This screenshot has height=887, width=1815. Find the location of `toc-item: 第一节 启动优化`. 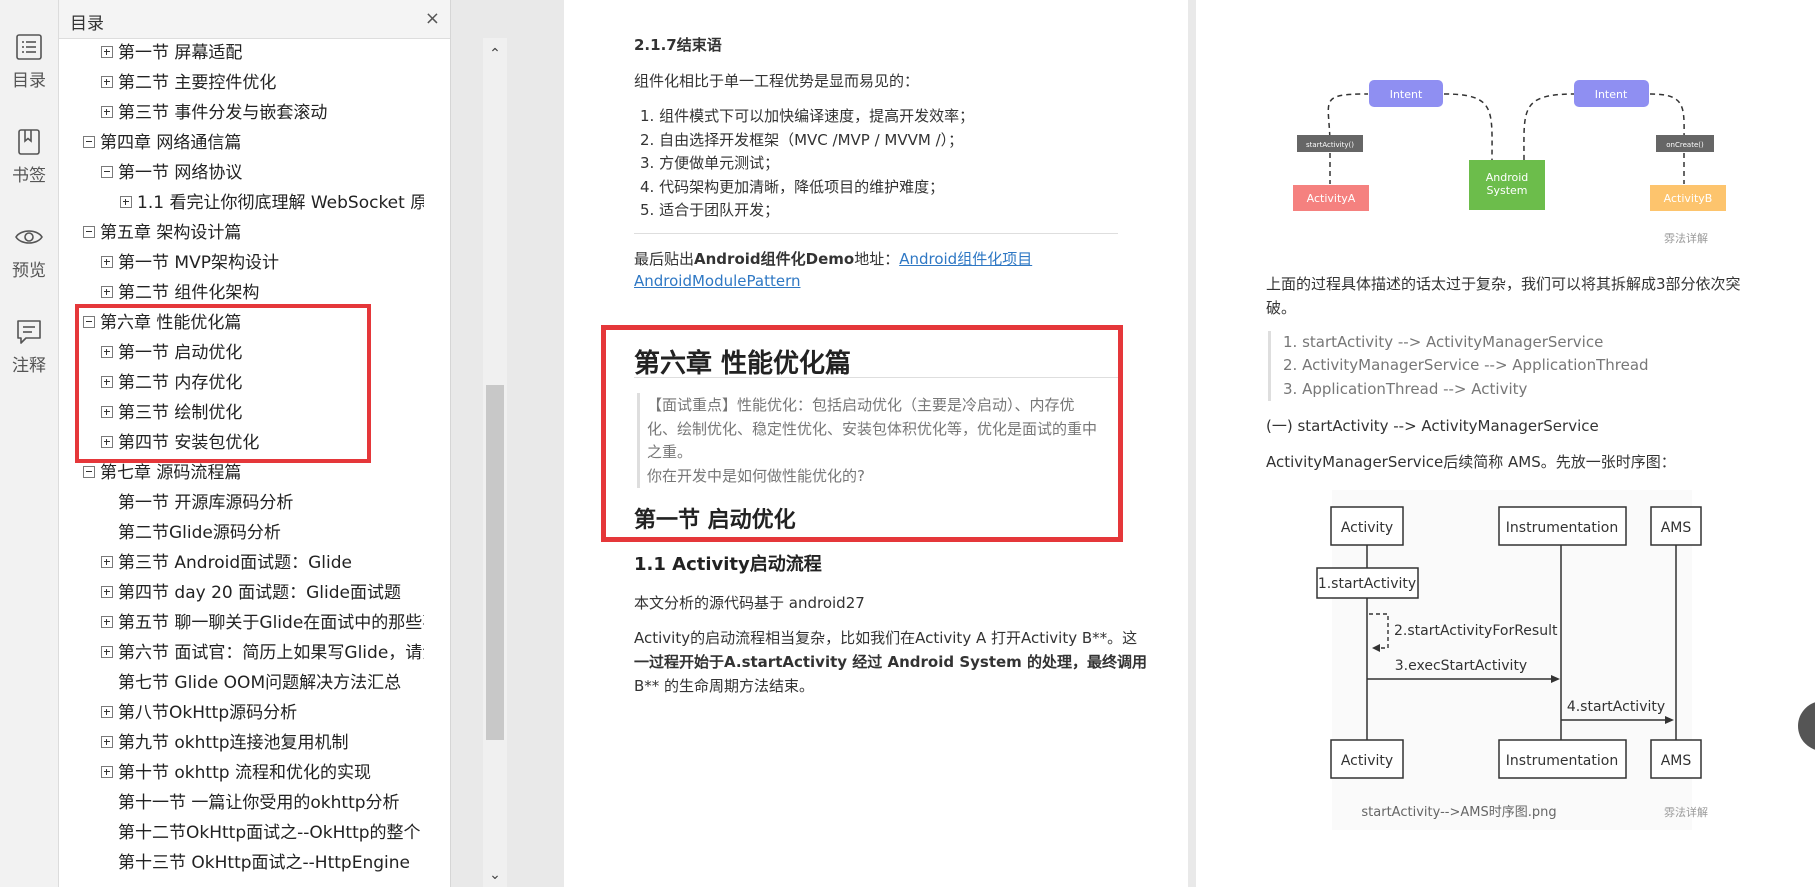

toc-item: 第一节 启动优化 is located at coordinates (171, 353).